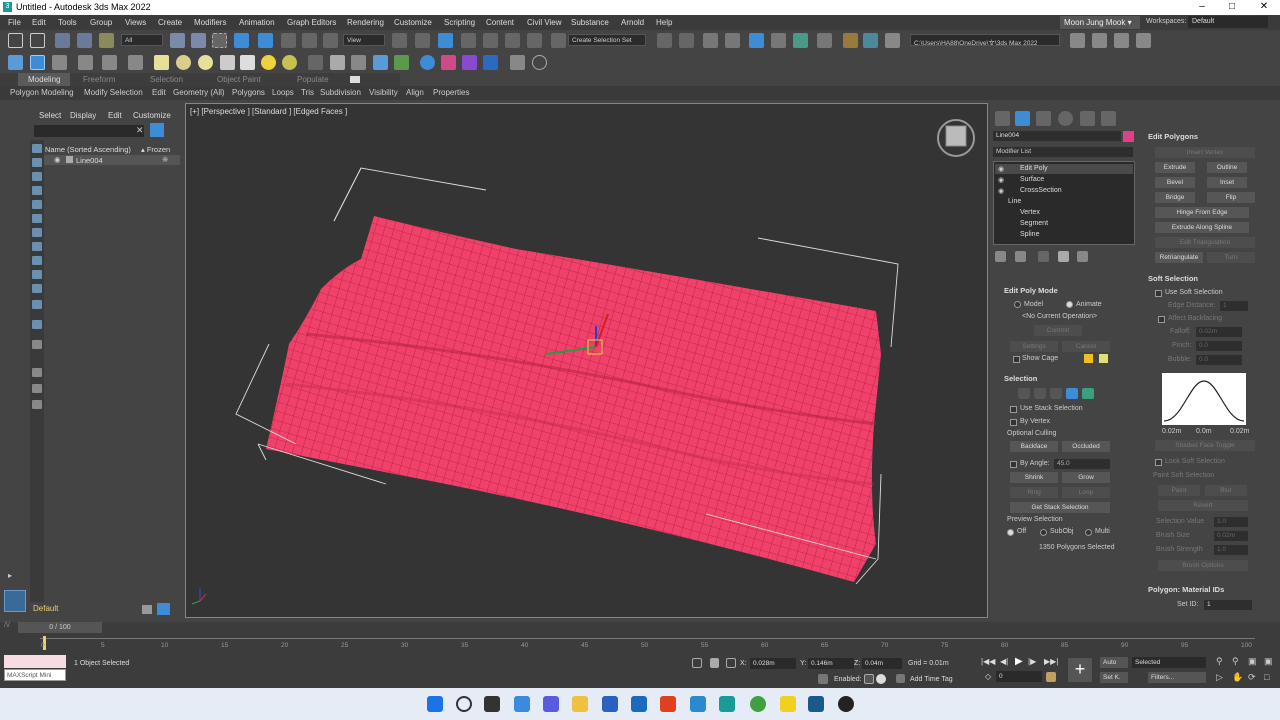 Image resolution: width=1280 pixels, height=720 pixels. Describe the element at coordinates (1202, 7) in the screenshot. I see `minimize-icon: –` at that location.